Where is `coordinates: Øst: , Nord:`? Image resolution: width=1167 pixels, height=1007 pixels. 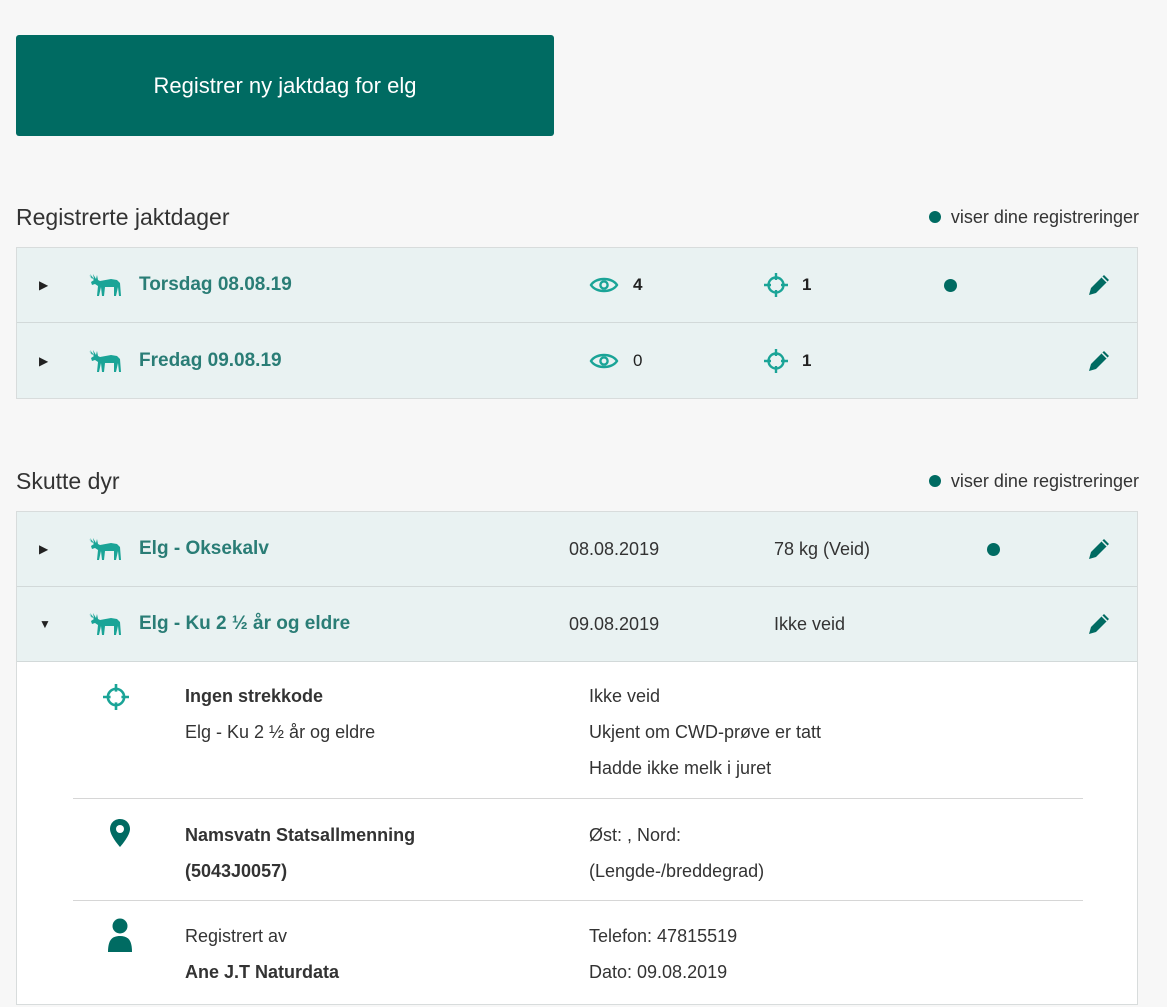 coordinates: Øst: , Nord: is located at coordinates (635, 835).